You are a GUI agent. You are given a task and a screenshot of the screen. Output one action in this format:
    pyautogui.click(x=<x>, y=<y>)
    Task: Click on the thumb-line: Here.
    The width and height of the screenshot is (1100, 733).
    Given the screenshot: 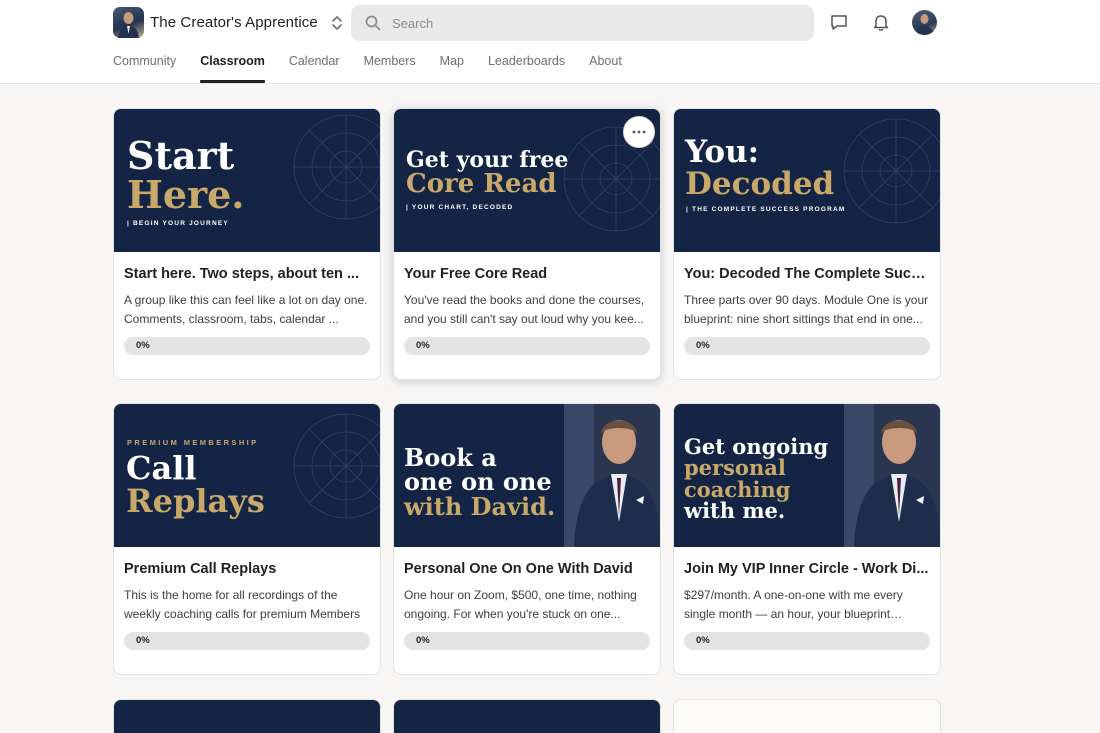 What is the action you would take?
    pyautogui.click(x=186, y=194)
    